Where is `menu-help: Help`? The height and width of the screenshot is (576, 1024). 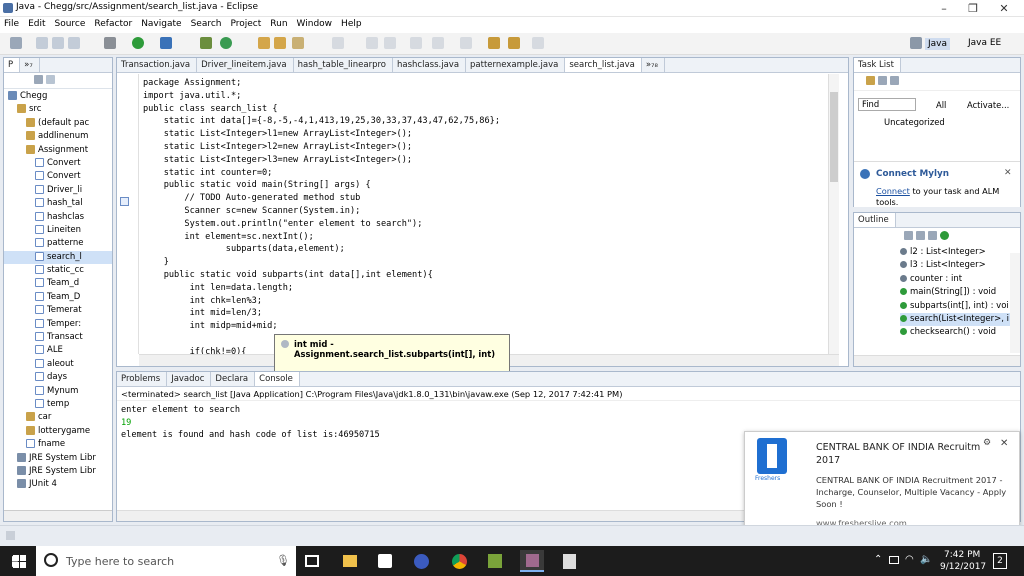 menu-help: Help is located at coordinates (352, 23).